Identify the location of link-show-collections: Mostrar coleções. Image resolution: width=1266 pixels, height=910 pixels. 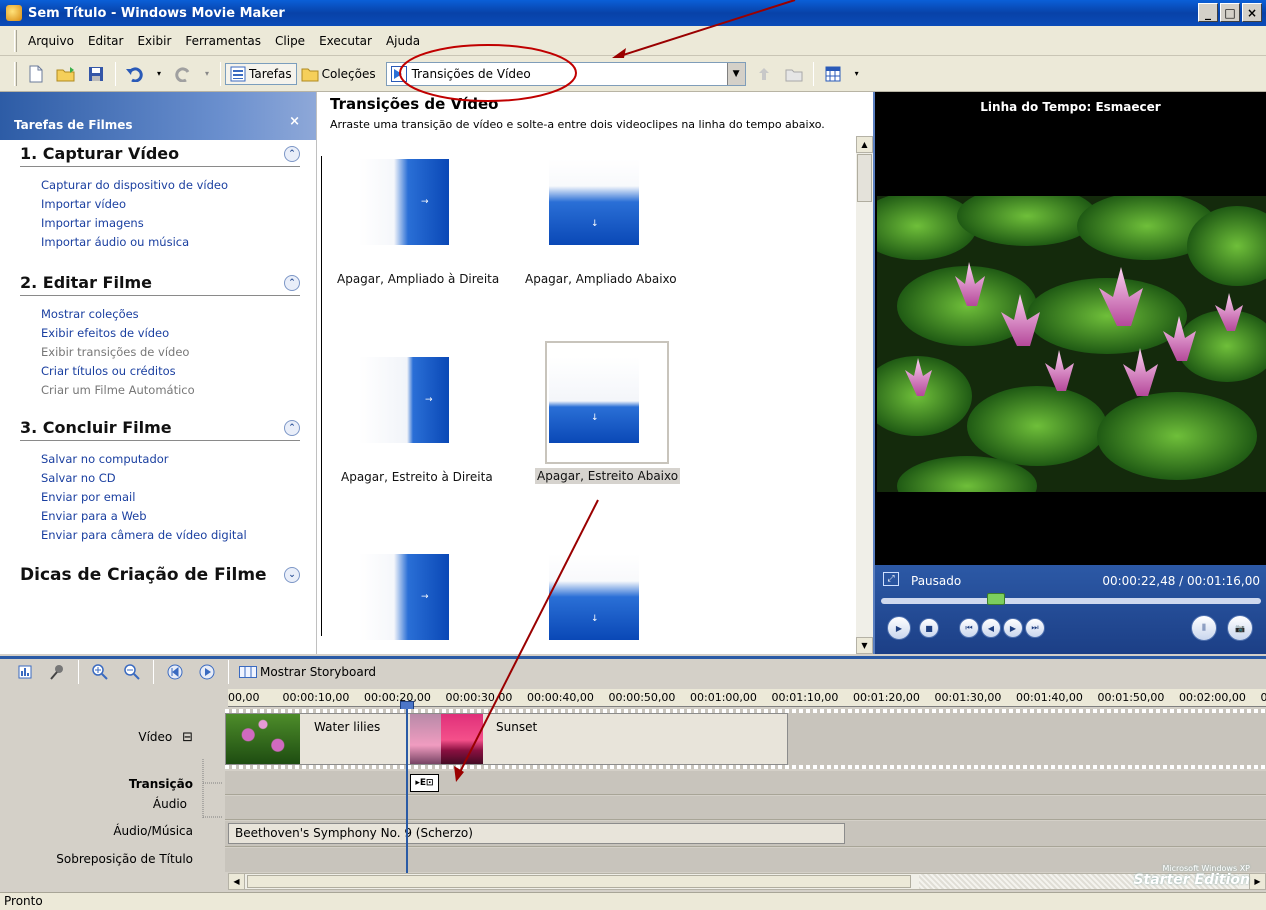
(170, 314).